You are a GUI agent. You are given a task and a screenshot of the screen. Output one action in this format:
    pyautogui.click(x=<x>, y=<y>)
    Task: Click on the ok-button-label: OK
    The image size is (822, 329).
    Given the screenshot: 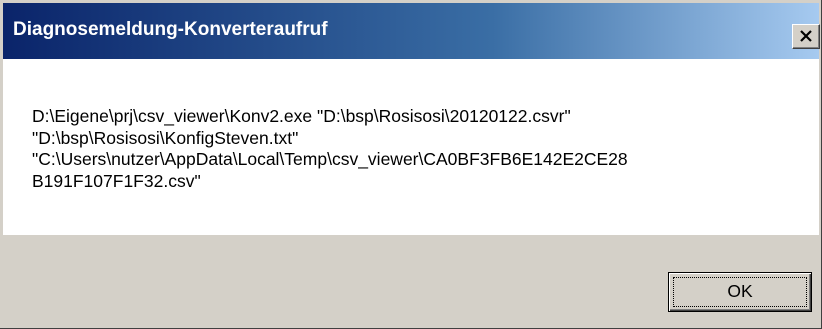 What is the action you would take?
    pyautogui.click(x=740, y=291)
    